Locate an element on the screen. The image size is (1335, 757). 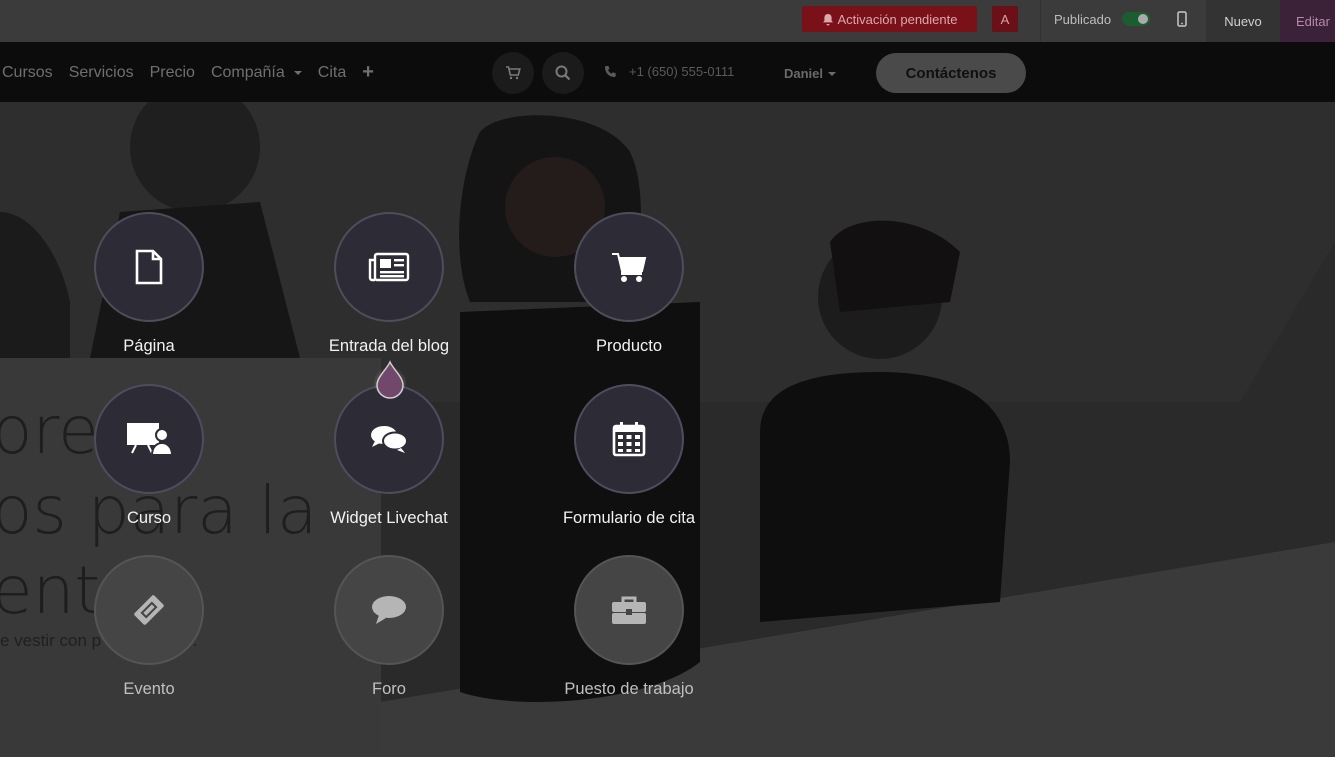
option-livechat-widget-label: Widget Livechat is located at coordinates (389, 518).